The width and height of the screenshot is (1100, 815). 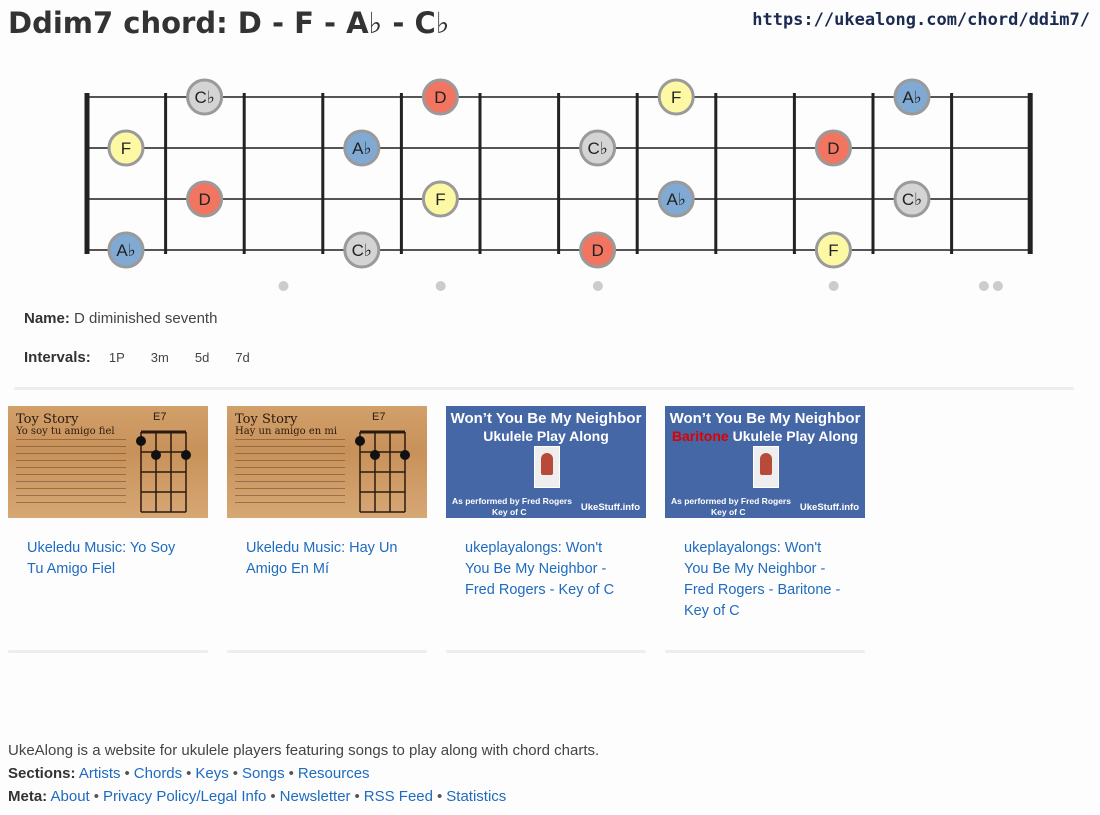 I want to click on footer-link-statistics: Statistics, so click(x=476, y=796).